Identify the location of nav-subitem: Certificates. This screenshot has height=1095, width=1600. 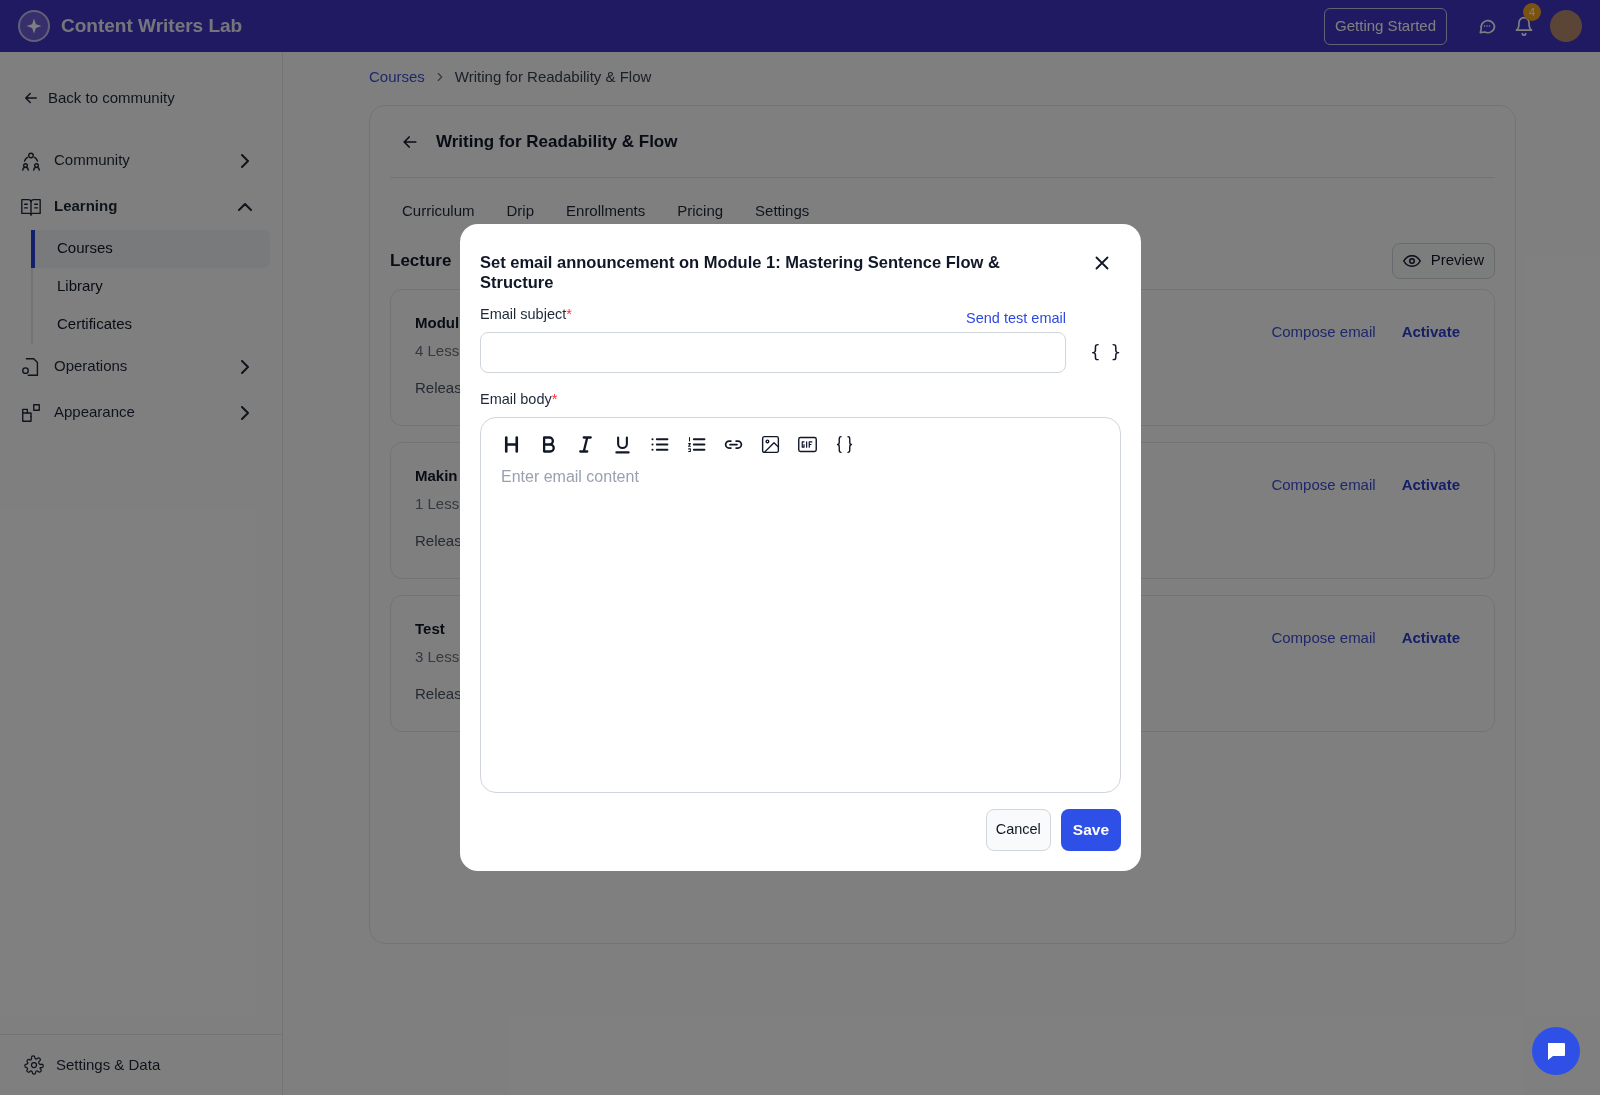
(150, 324).